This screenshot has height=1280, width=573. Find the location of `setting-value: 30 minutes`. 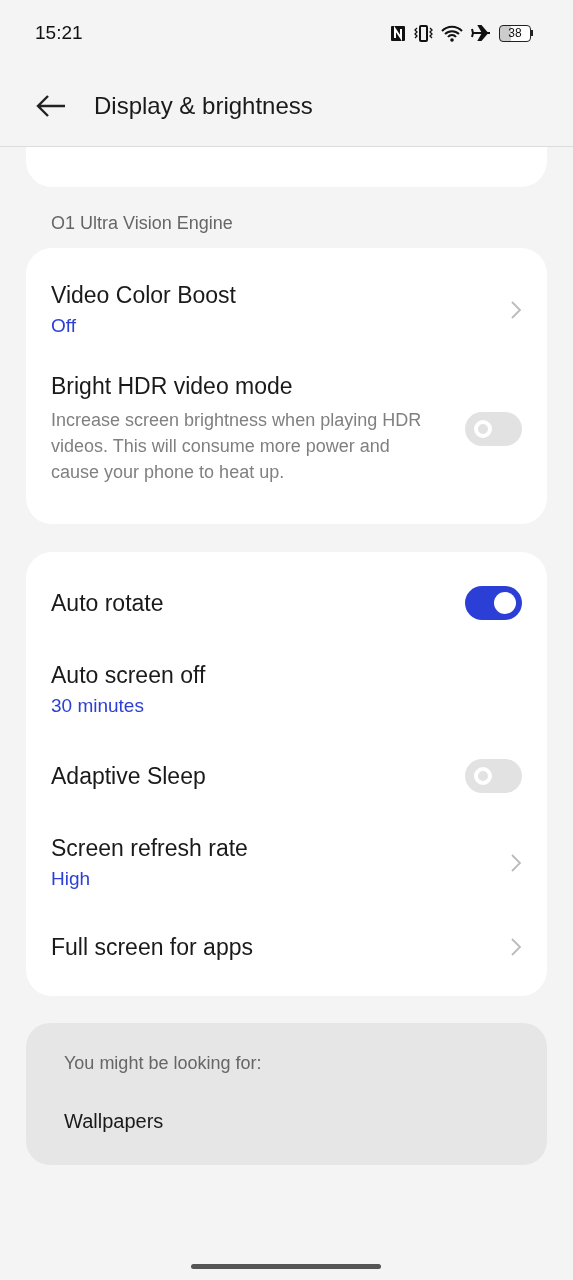

setting-value: 30 minutes is located at coordinates (98, 706).